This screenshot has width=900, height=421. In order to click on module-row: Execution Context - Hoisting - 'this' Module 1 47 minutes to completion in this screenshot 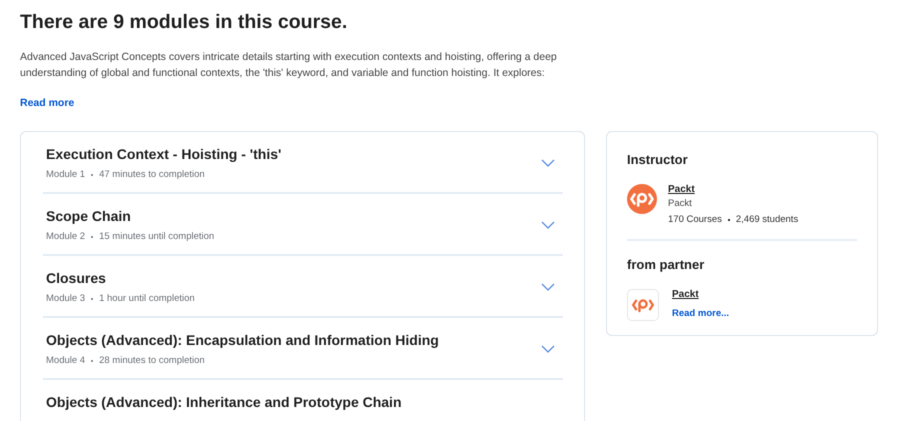, I will do `click(303, 163)`.